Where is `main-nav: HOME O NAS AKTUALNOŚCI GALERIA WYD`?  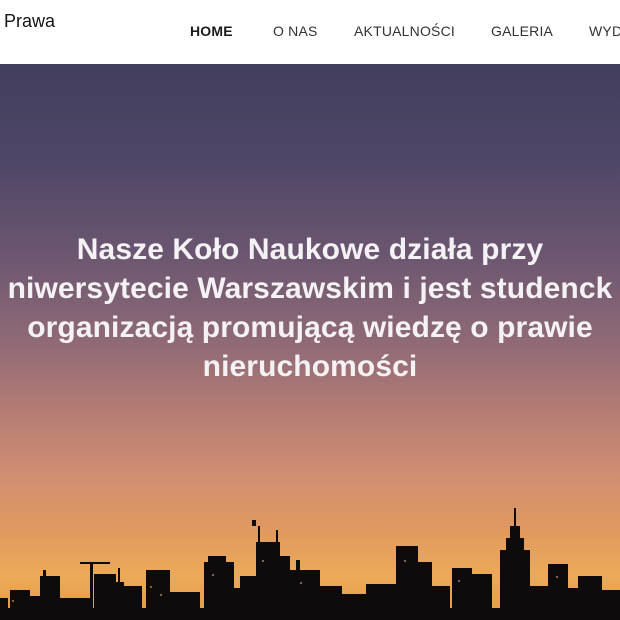 main-nav: HOME O NAS AKTUALNOŚCI GALERIA WYD is located at coordinates (310, 32).